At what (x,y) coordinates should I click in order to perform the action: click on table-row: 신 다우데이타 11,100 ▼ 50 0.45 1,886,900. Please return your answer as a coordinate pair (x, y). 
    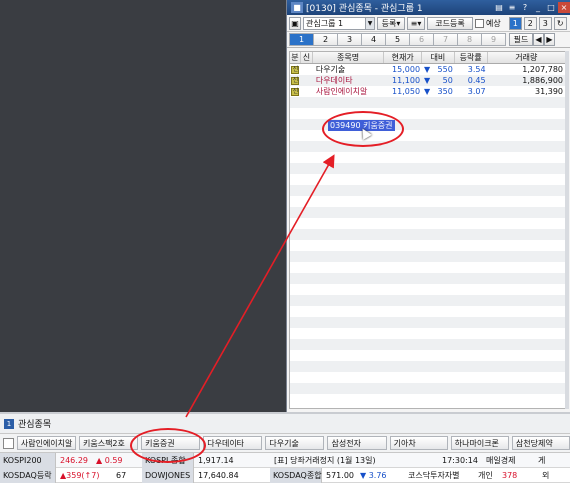
    Looking at the image, I should click on (427, 80).